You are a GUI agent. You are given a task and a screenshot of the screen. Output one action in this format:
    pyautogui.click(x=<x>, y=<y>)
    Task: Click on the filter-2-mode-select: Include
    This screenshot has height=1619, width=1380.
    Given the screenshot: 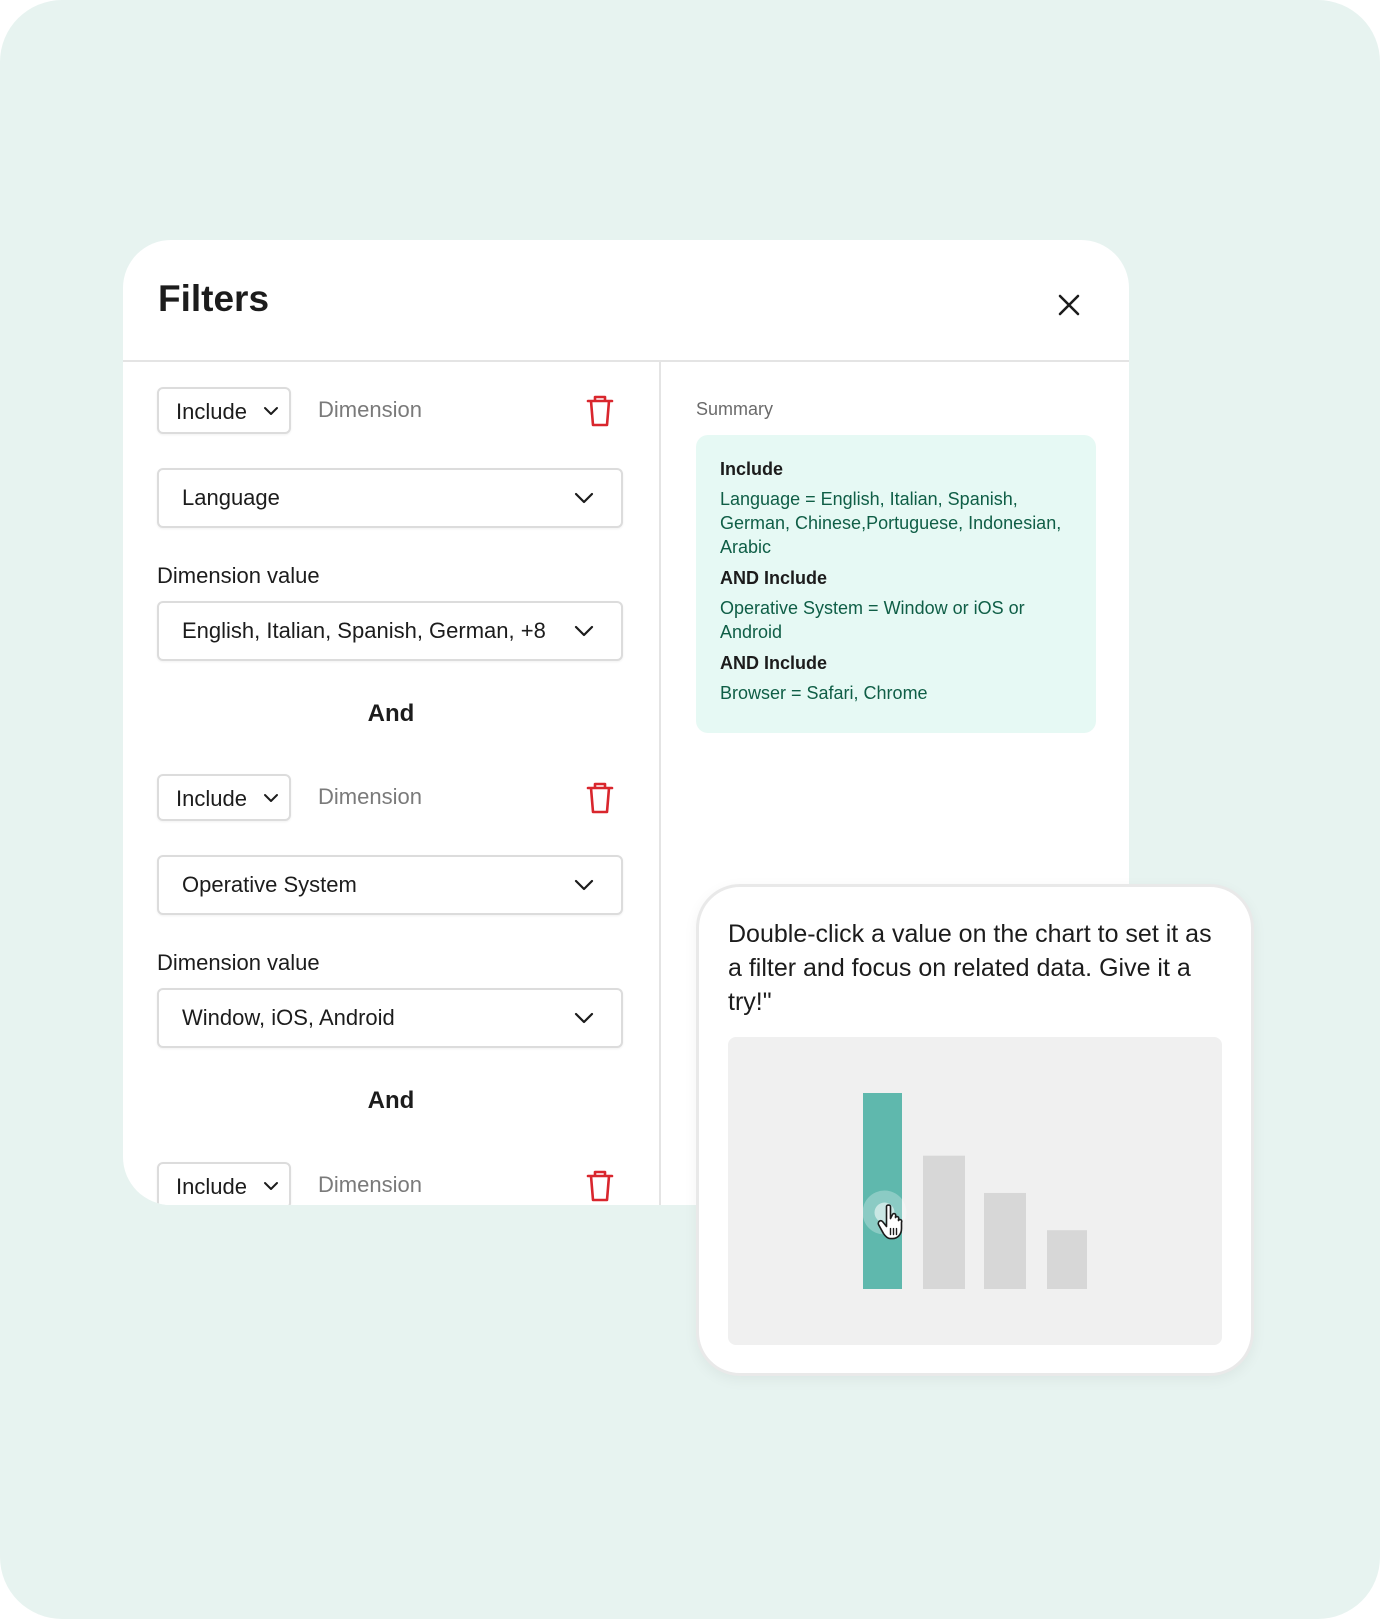 What is the action you would take?
    pyautogui.click(x=224, y=797)
    